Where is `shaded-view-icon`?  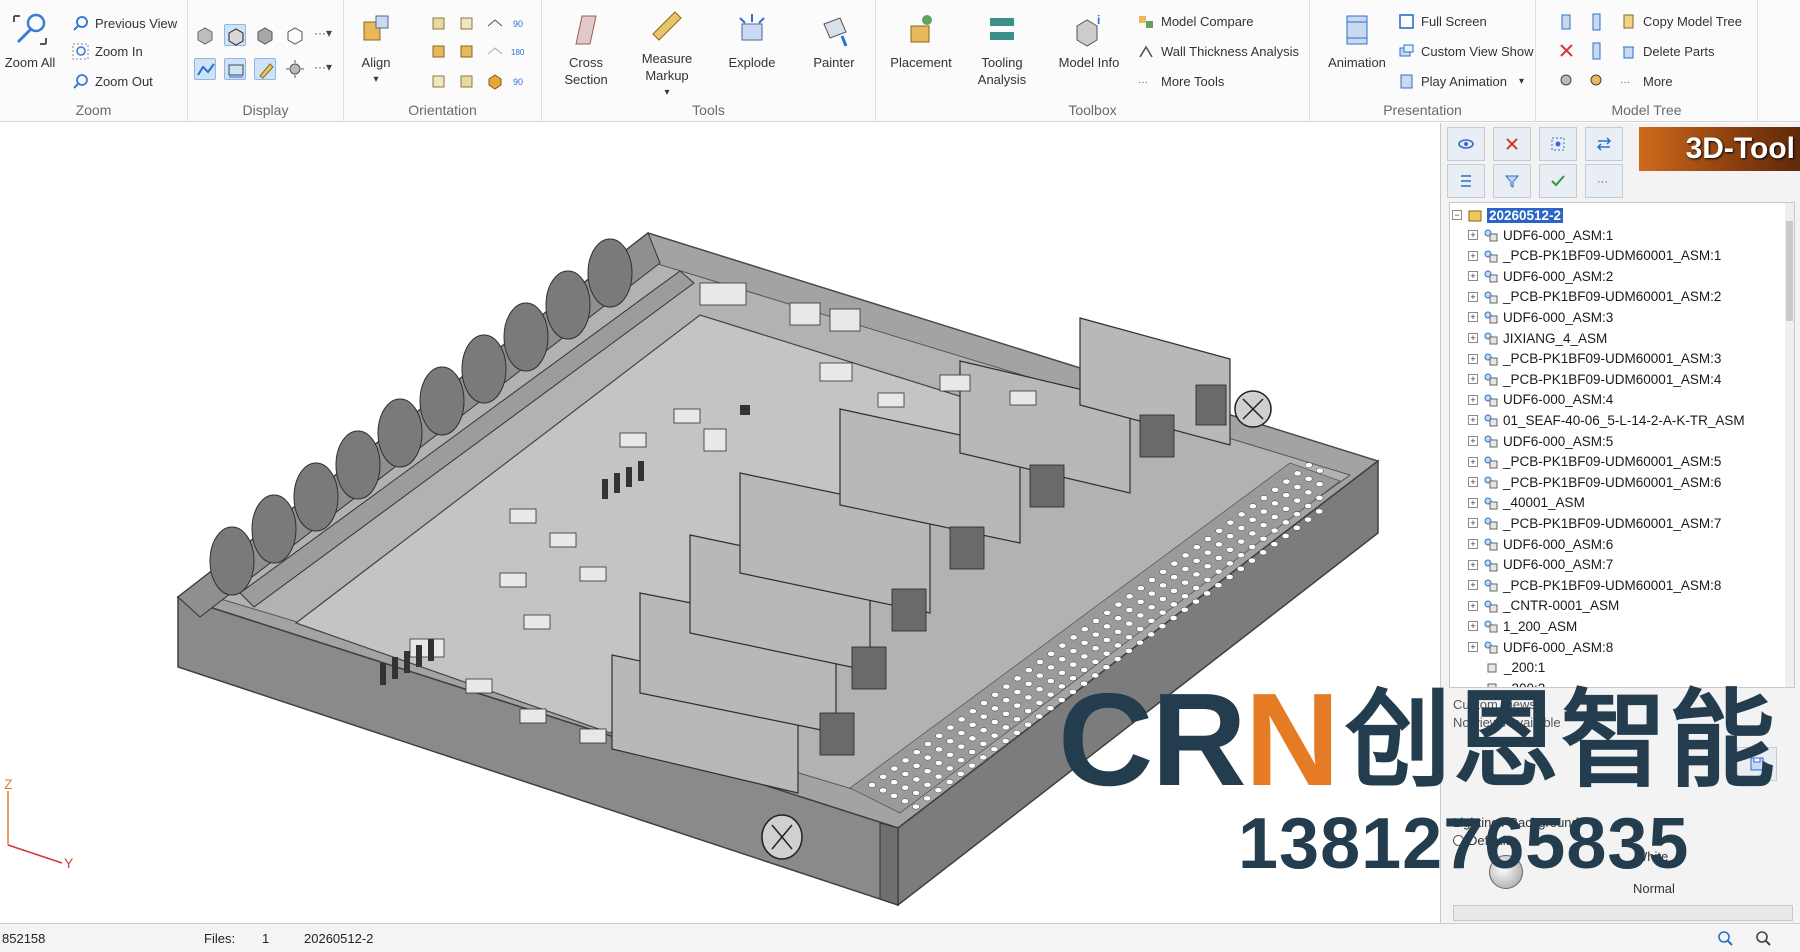
shaded-view-icon is located at coordinates (205, 35).